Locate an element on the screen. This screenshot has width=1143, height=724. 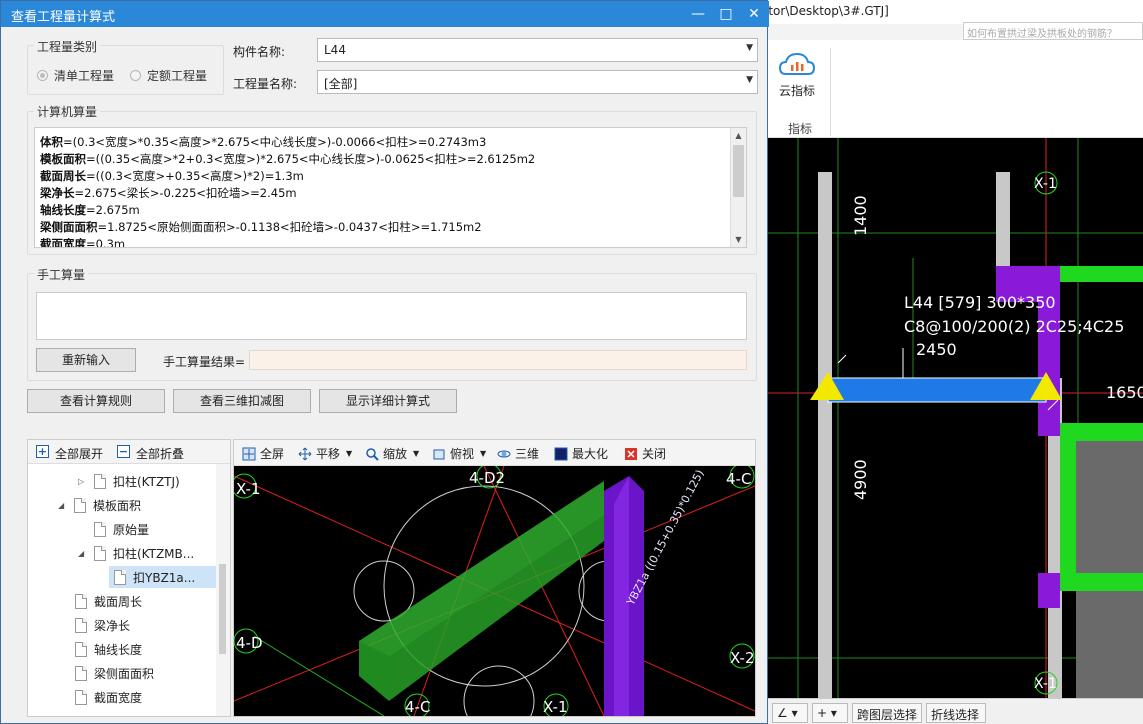
quantity-name-label: 工程量名称: is located at coordinates (265, 84).